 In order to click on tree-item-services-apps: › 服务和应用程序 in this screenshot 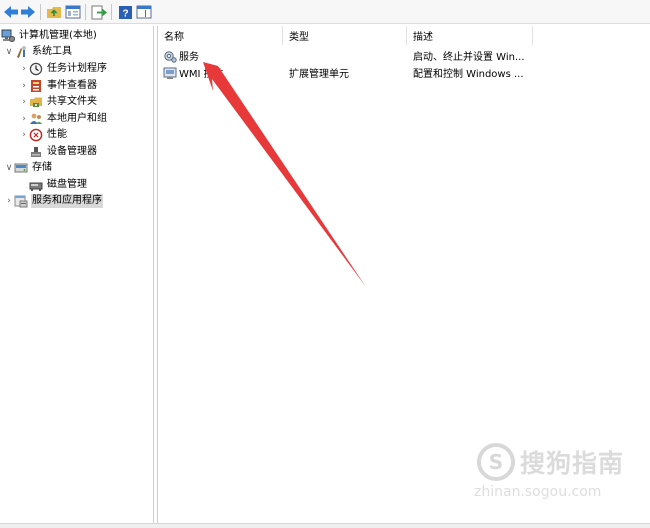, I will do `click(53, 201)`.